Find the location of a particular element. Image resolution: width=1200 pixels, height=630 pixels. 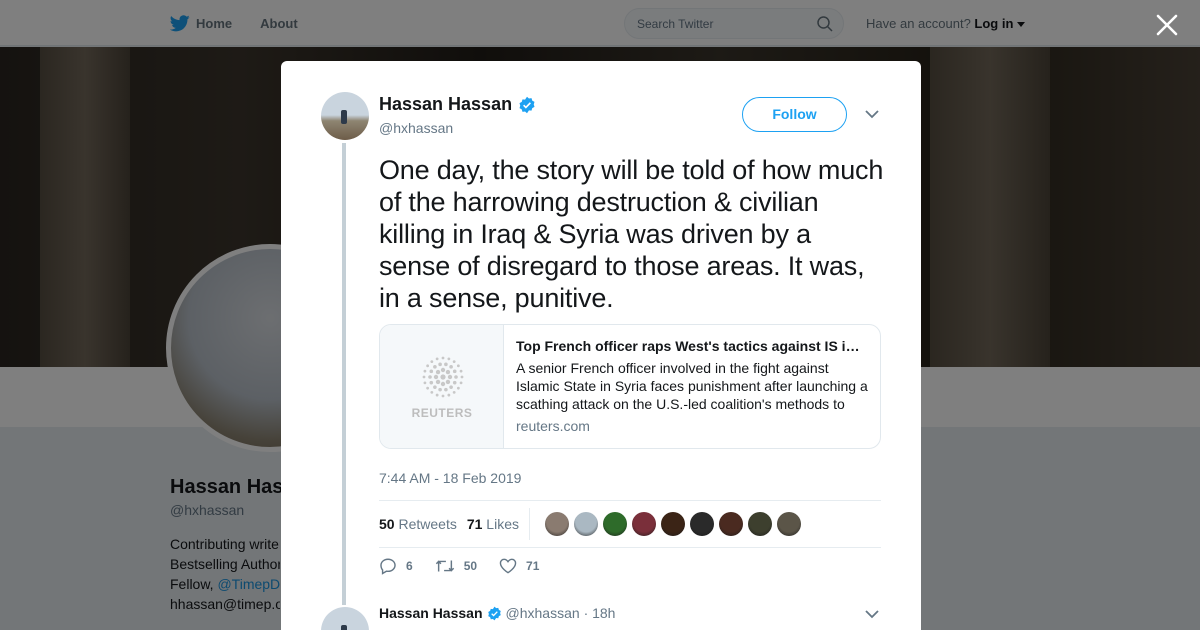

card-image: REUTERS is located at coordinates (442, 386).